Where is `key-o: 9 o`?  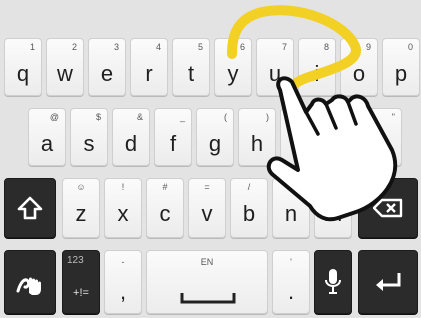
key-o: 9 o is located at coordinates (359, 67).